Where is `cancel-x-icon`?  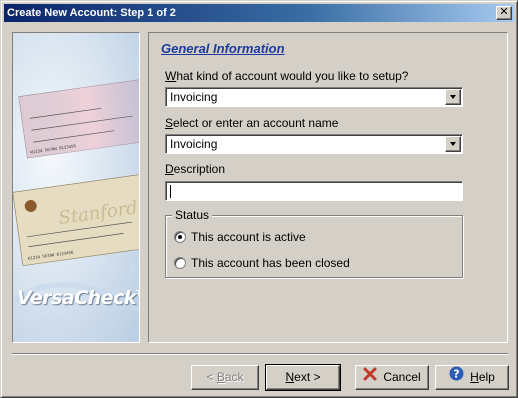 cancel-x-icon is located at coordinates (370, 377).